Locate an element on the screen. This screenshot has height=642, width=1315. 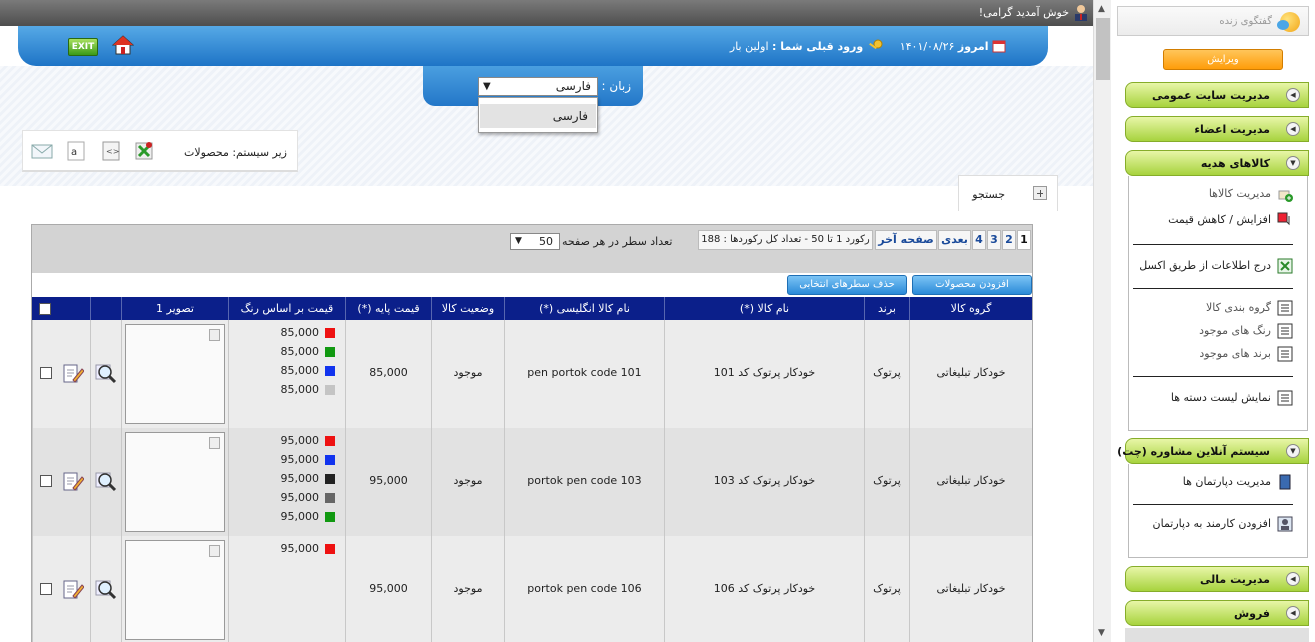
delete-selected-button: حذف سطرهای انتخابی is located at coordinates (847, 285).